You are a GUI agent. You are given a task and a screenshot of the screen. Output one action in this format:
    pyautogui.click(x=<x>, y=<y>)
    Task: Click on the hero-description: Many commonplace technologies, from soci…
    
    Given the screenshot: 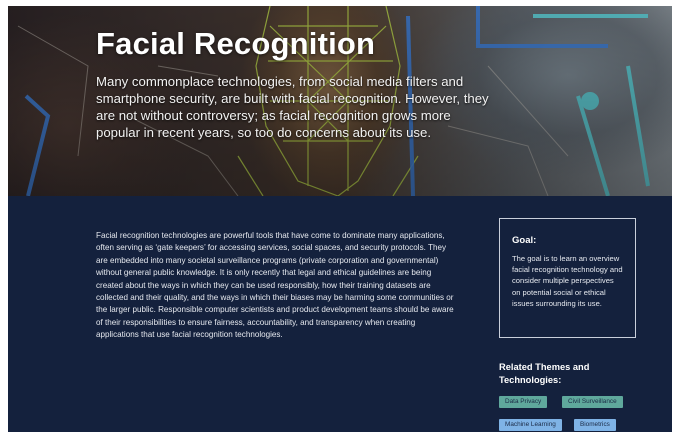 What is the action you would take?
    pyautogui.click(x=292, y=107)
    